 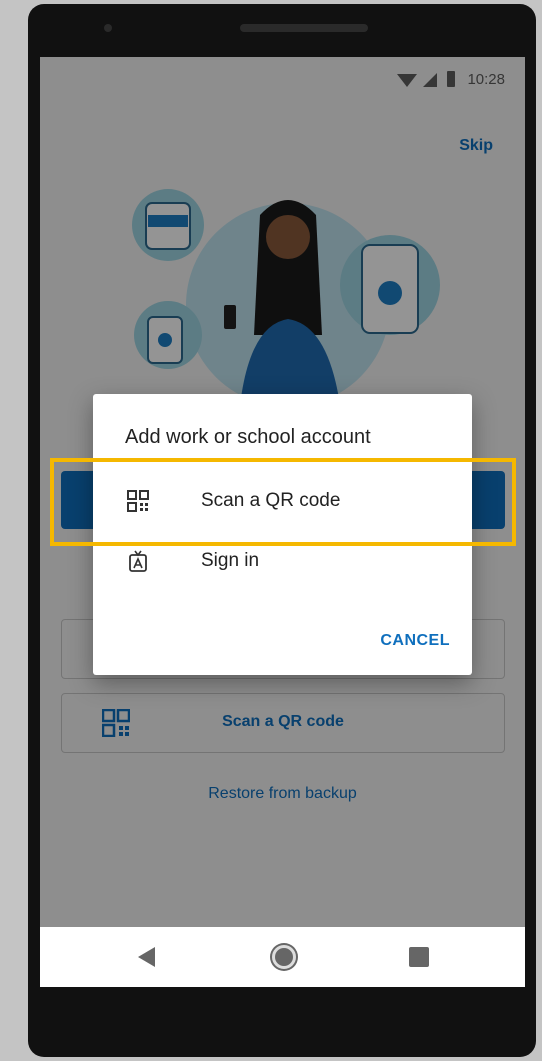 What do you see at coordinates (248, 437) in the screenshot?
I see `dialog-title: Add work or school account` at bounding box center [248, 437].